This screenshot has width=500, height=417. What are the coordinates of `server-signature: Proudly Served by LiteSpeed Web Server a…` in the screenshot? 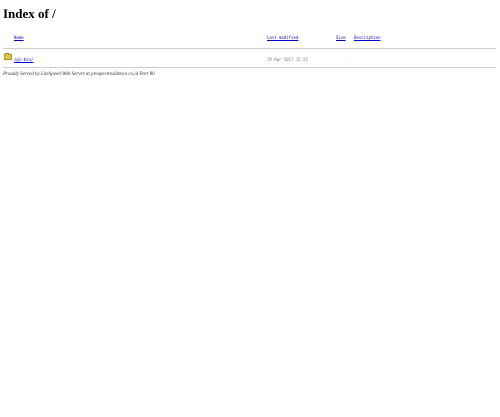 It's located at (79, 74).